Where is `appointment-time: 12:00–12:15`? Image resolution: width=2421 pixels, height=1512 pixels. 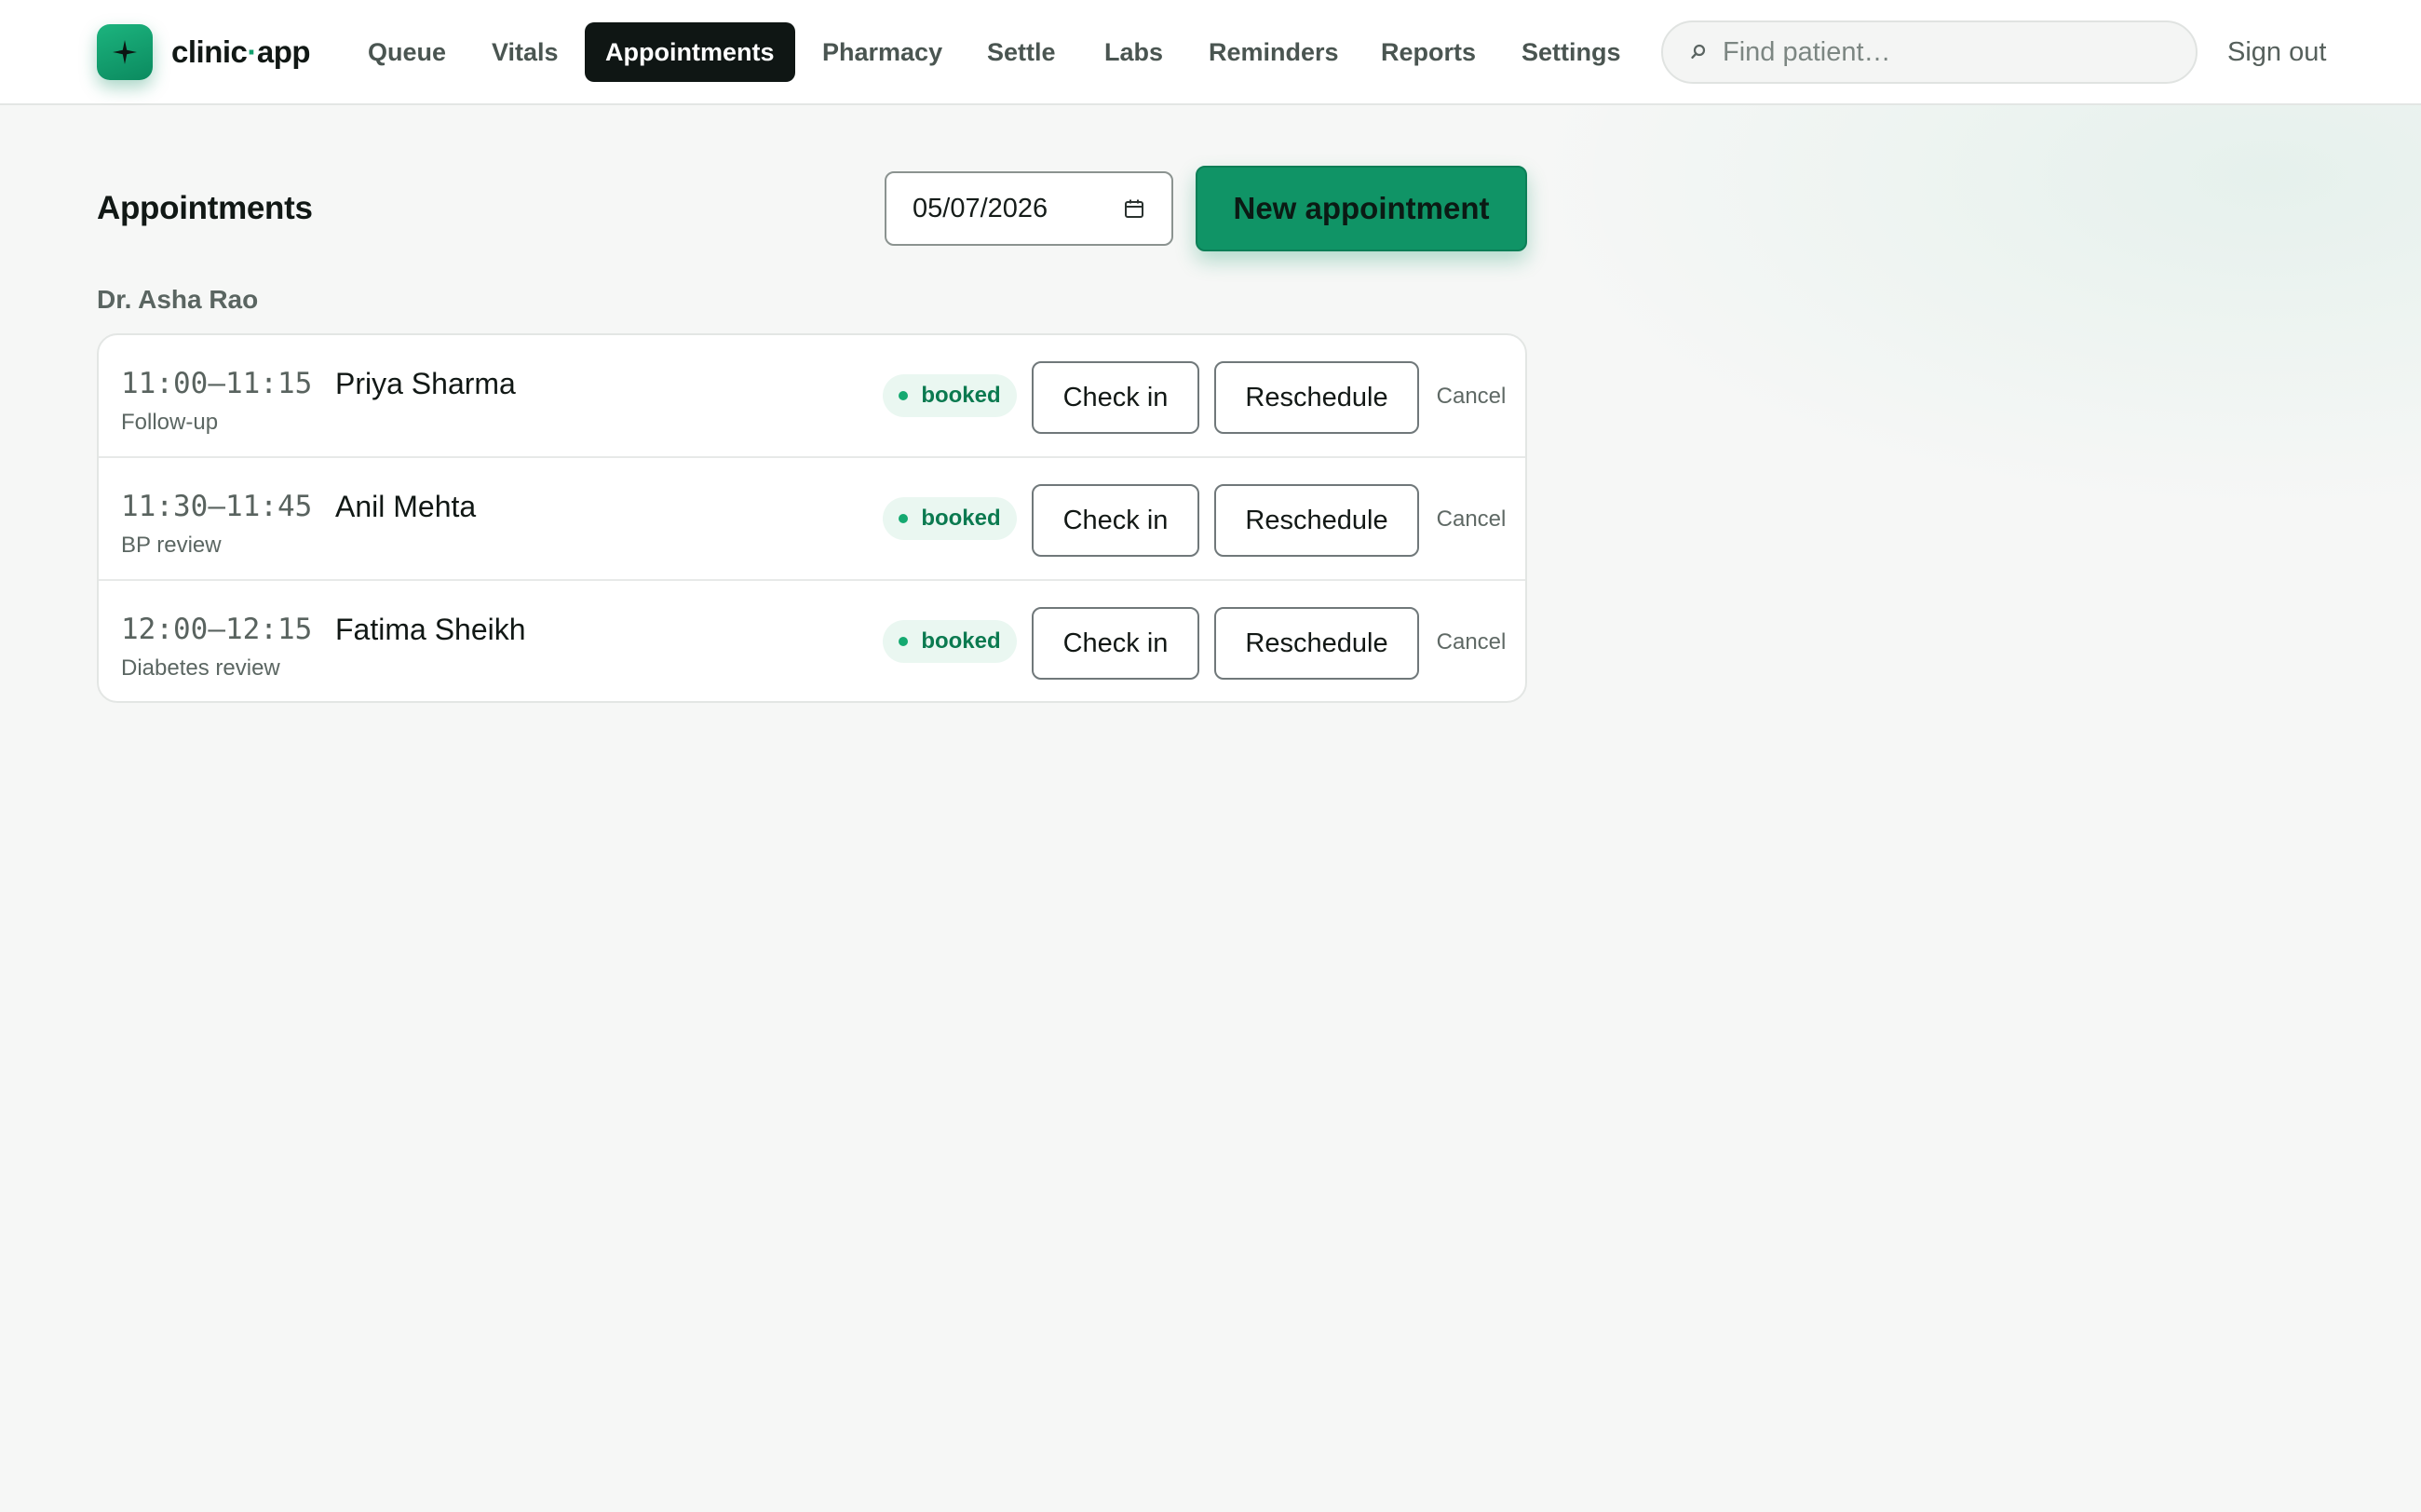 appointment-time: 12:00–12:15 is located at coordinates (217, 629).